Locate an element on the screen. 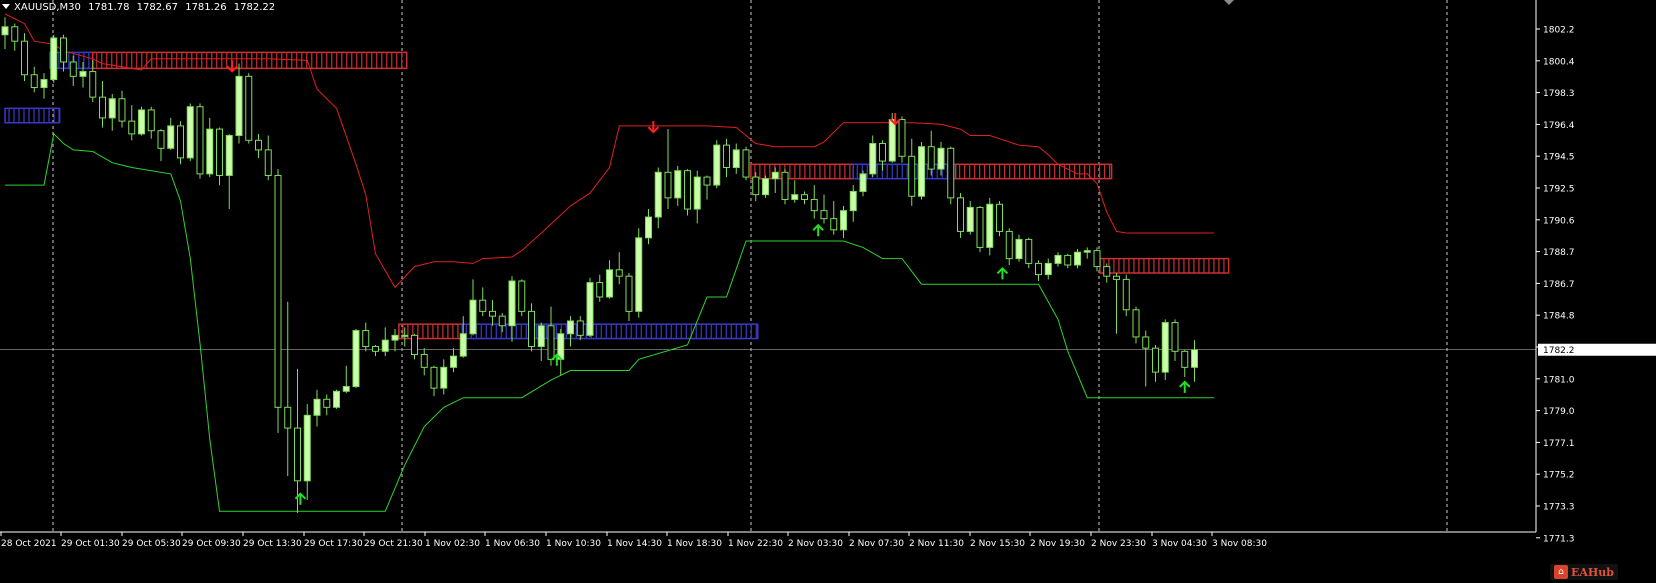 The width and height of the screenshot is (1656, 583). time-tick-label: 28 Oct 2021 is located at coordinates (29, 544).